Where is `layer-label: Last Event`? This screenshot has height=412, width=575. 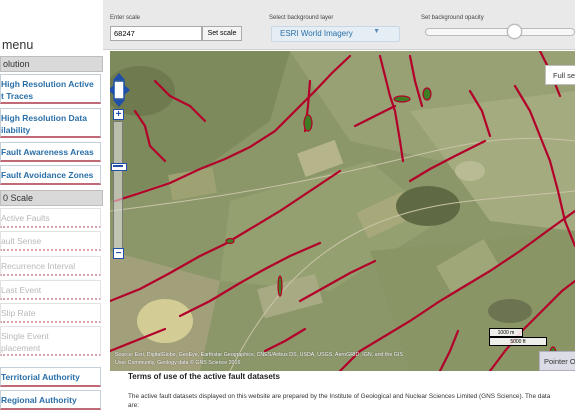 layer-label: Last Event is located at coordinates (21, 290).